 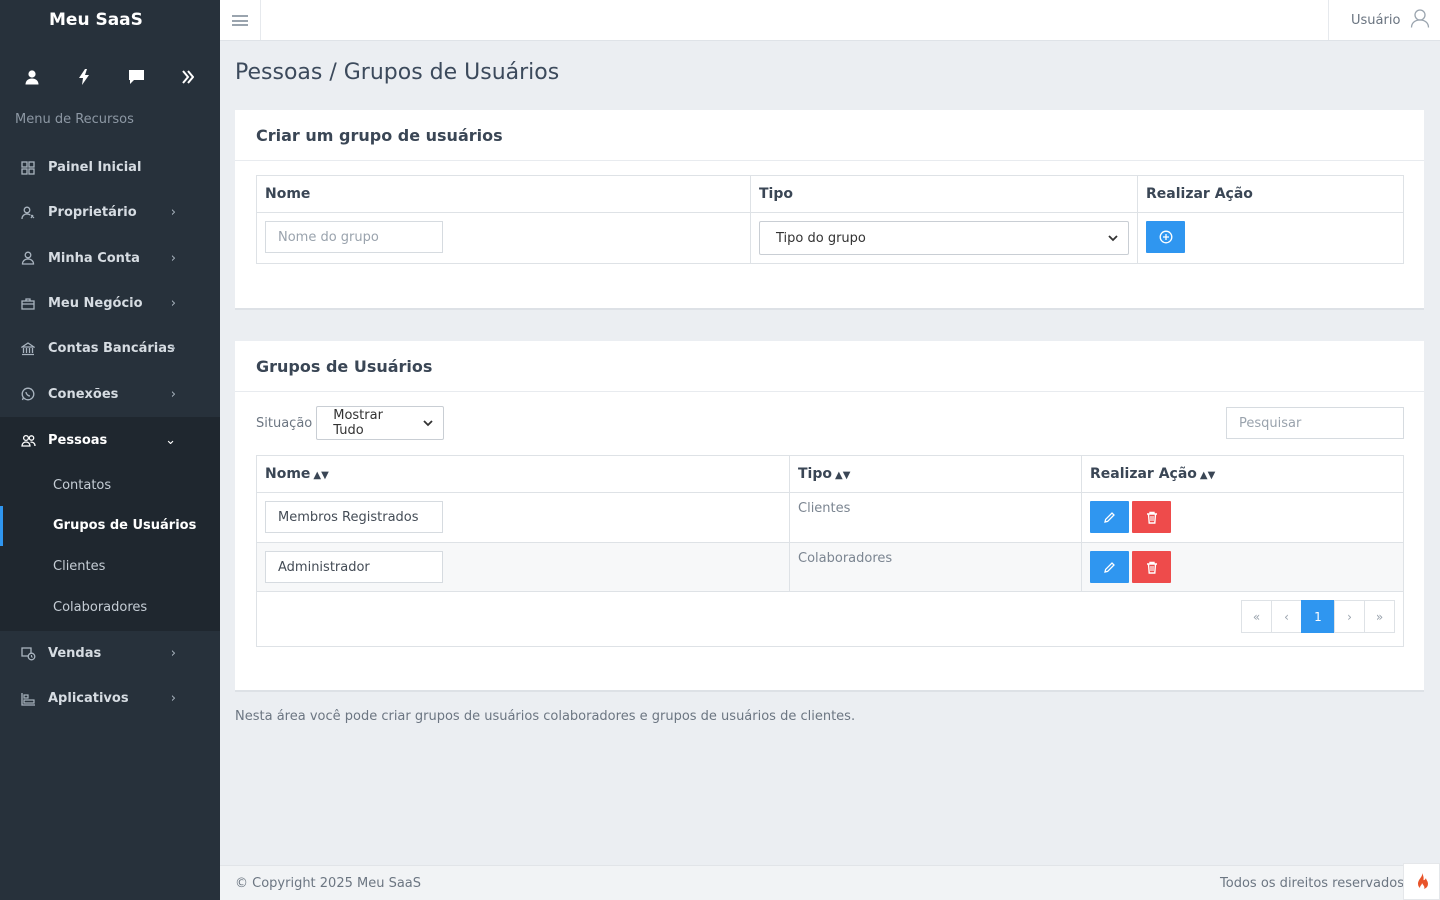 I want to click on sales-icon, so click(x=28, y=653).